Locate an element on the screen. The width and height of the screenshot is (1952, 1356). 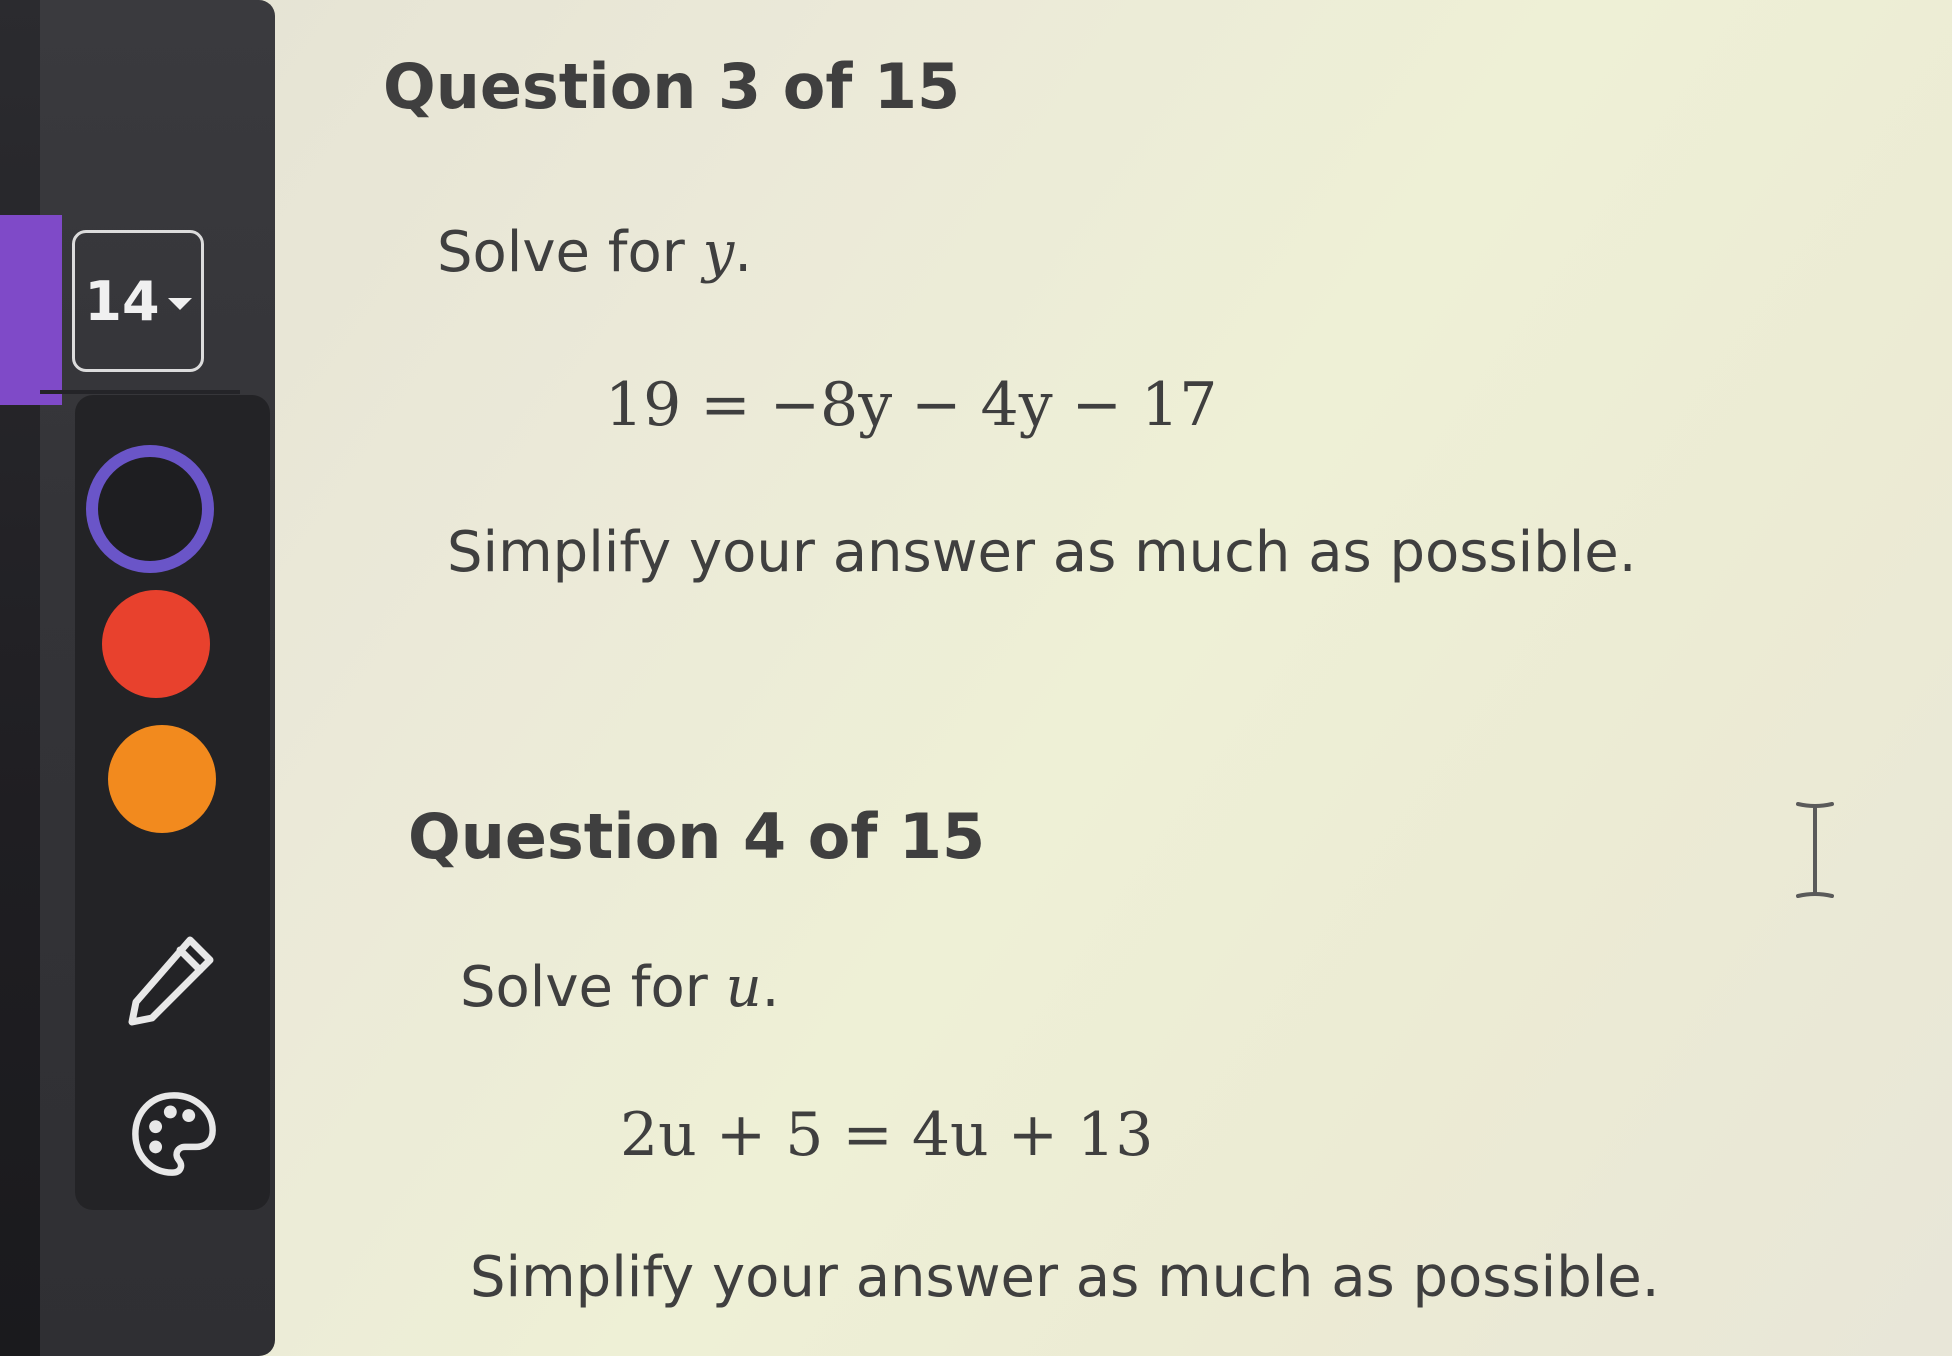
color-swatch-red is located at coordinates (156, 644).